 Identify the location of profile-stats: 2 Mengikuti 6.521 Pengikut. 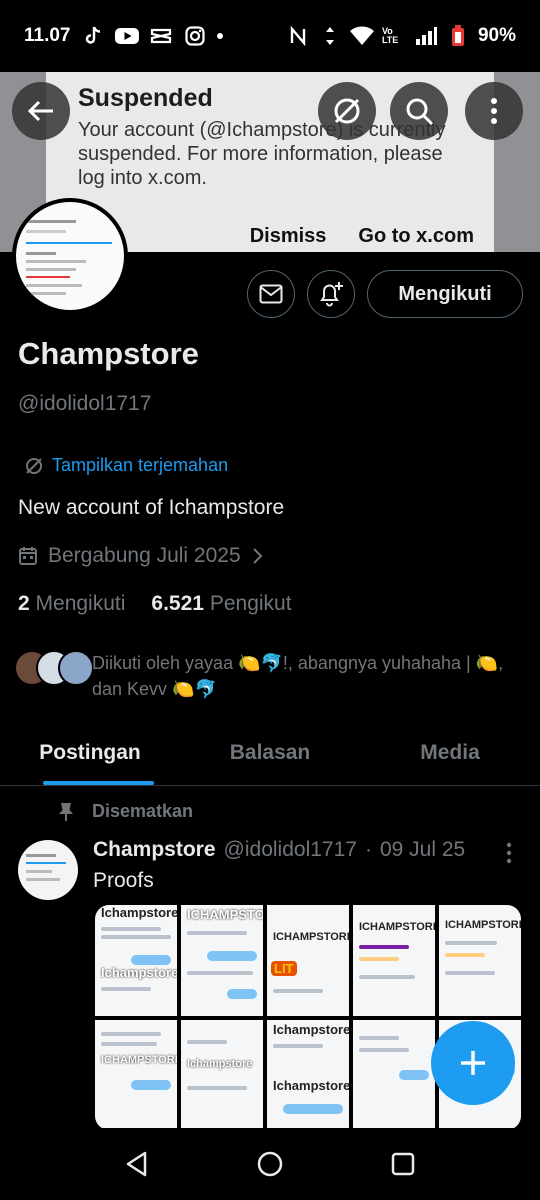
(155, 604).